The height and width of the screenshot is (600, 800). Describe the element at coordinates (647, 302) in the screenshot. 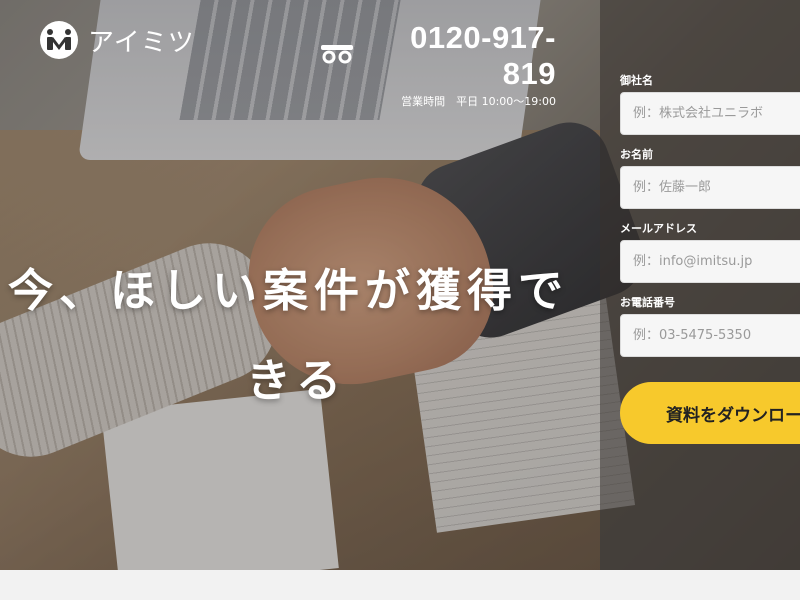

I see `phone-label: お電話番号` at that location.